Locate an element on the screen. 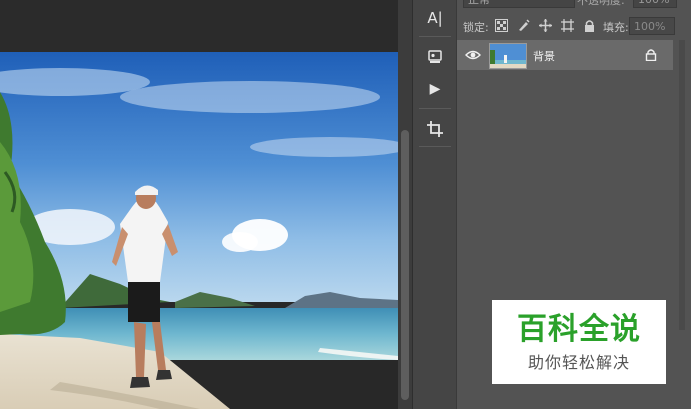  canvas-scrollbar-thumb is located at coordinates (405, 265).